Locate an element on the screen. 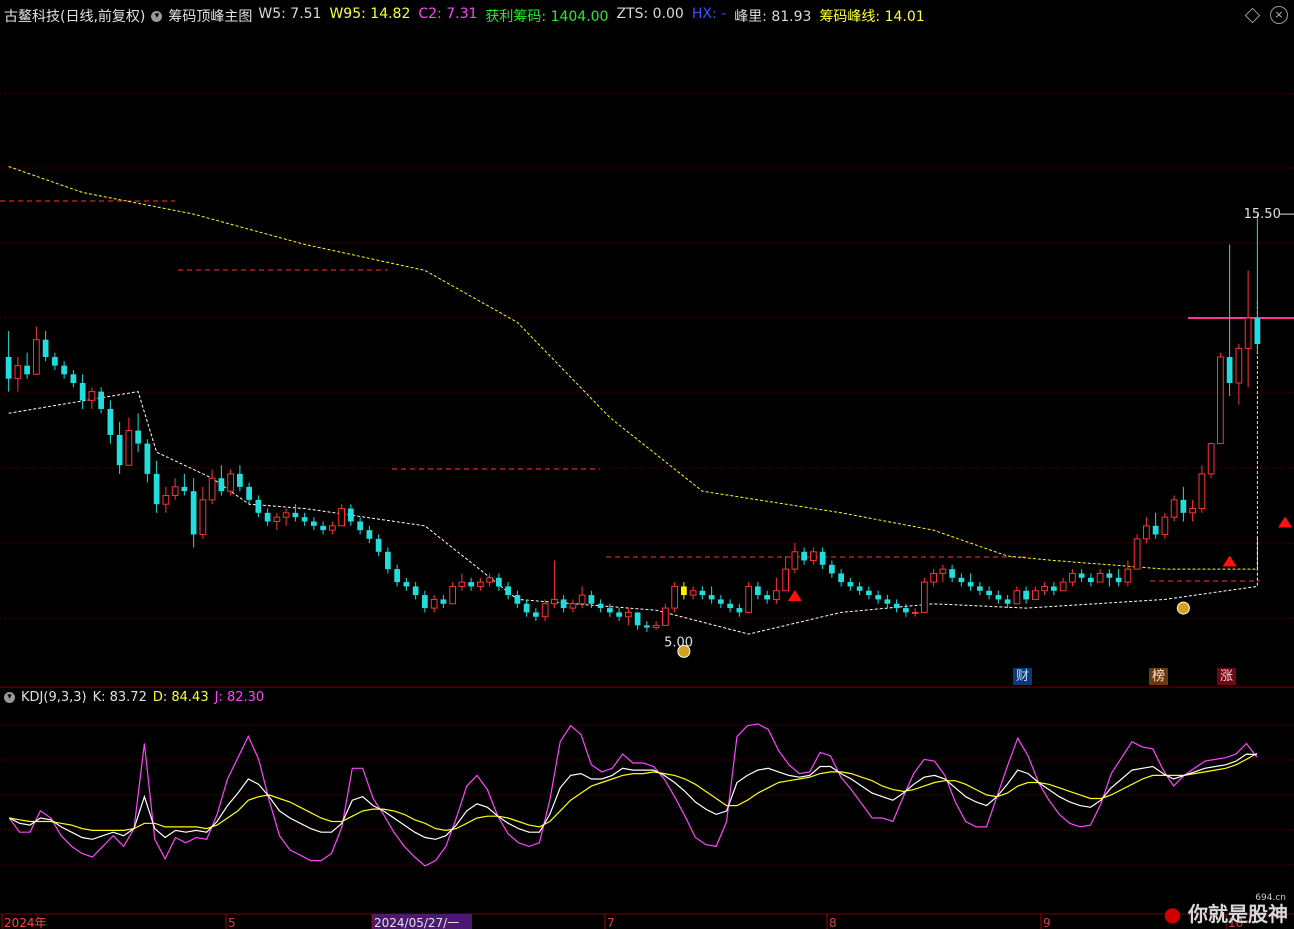  indicator-menu-icon: ▾ is located at coordinates (157, 16).